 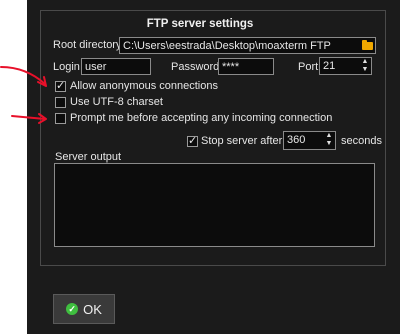 What do you see at coordinates (88, 157) in the screenshot?
I see `server-output-label: Server output` at bounding box center [88, 157].